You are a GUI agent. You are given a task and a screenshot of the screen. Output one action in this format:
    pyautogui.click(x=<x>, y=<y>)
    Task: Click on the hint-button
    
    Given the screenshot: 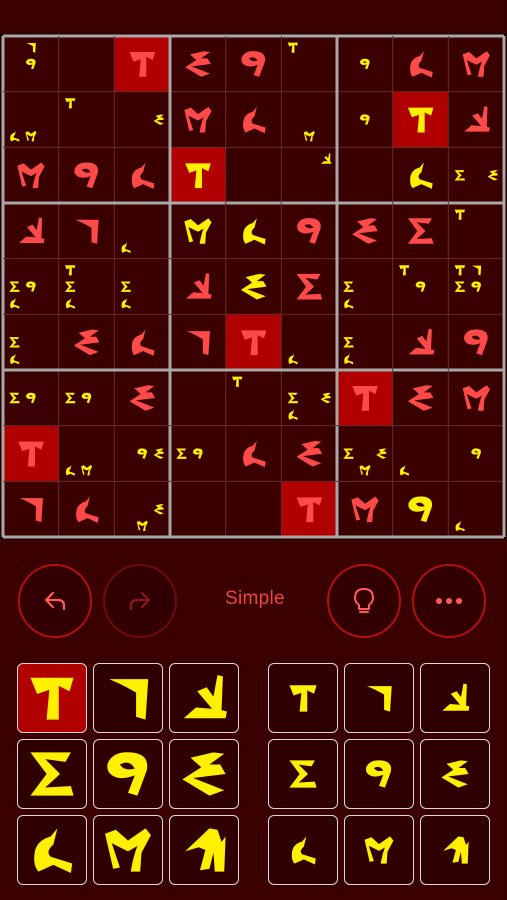 What is the action you would take?
    pyautogui.click(x=364, y=601)
    